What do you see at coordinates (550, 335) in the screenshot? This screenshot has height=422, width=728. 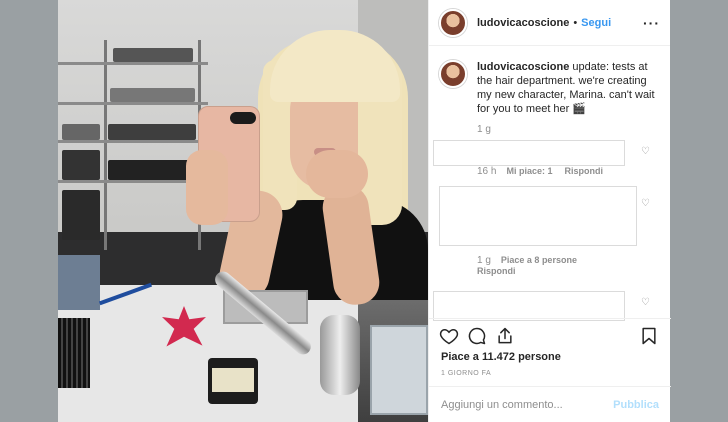 I see `action-bar` at bounding box center [550, 335].